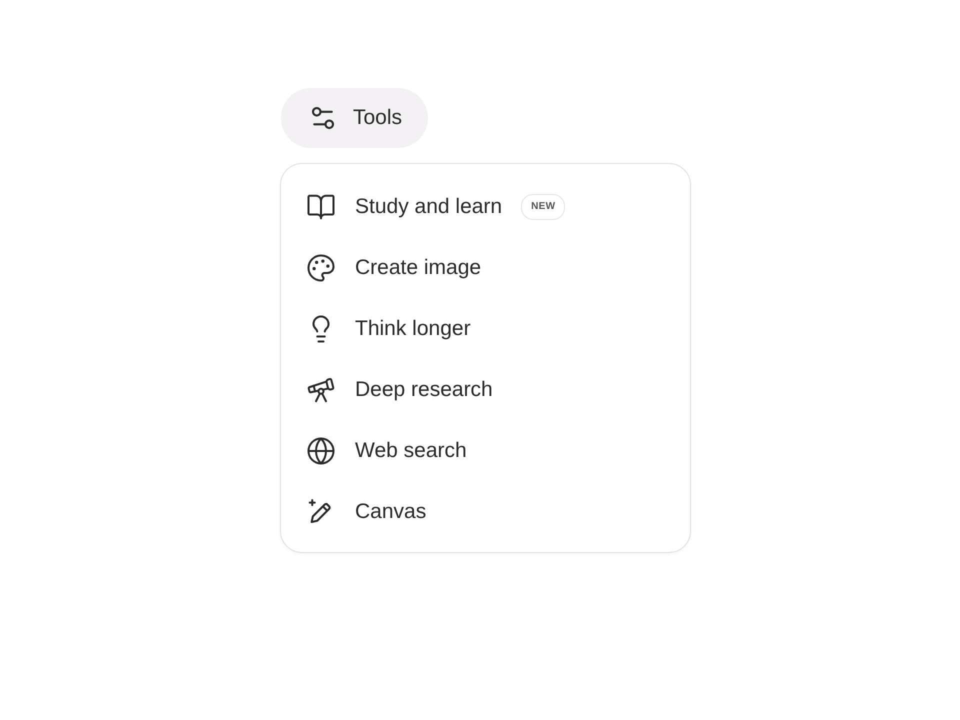 Image resolution: width=960 pixels, height=720 pixels. Describe the element at coordinates (543, 207) in the screenshot. I see `new-badge: NEW` at that location.